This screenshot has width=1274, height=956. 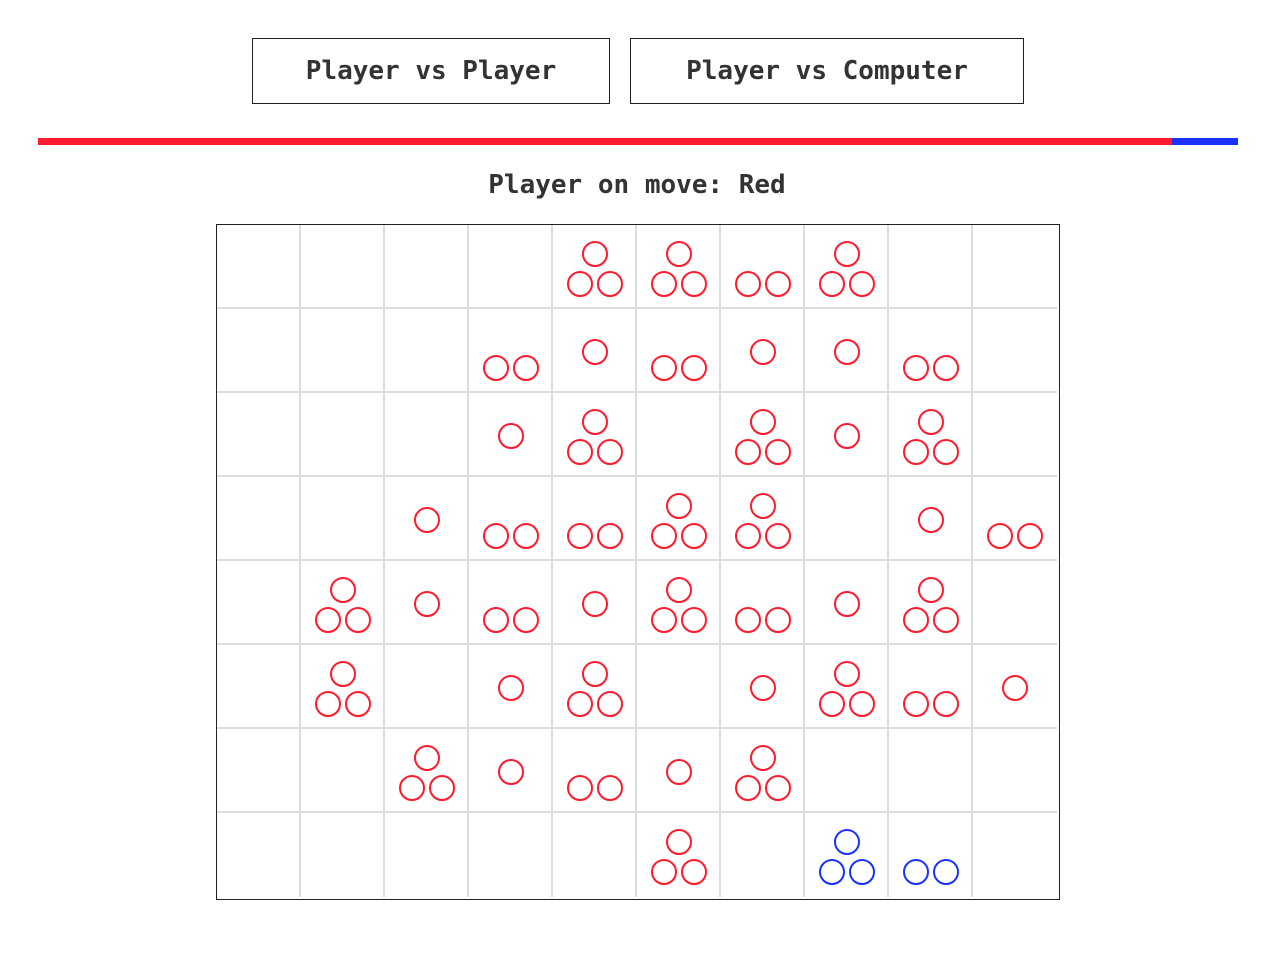 What do you see at coordinates (1205, 141) in the screenshot?
I see `score-bar-blue` at bounding box center [1205, 141].